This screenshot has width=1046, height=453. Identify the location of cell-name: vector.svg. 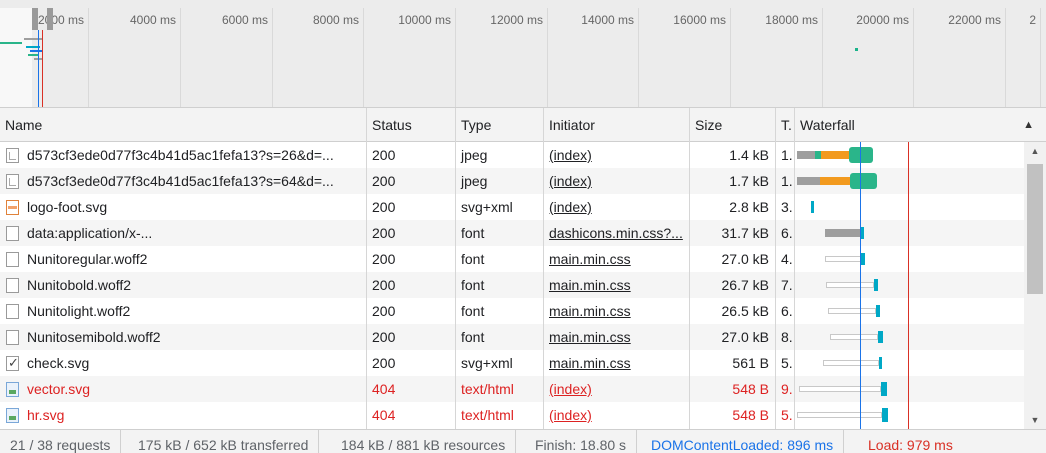
(183, 389).